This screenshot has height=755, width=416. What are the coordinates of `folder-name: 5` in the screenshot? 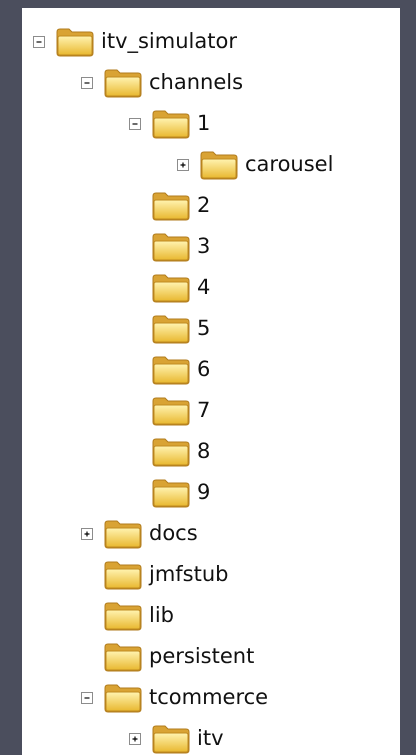 It's located at (203, 328).